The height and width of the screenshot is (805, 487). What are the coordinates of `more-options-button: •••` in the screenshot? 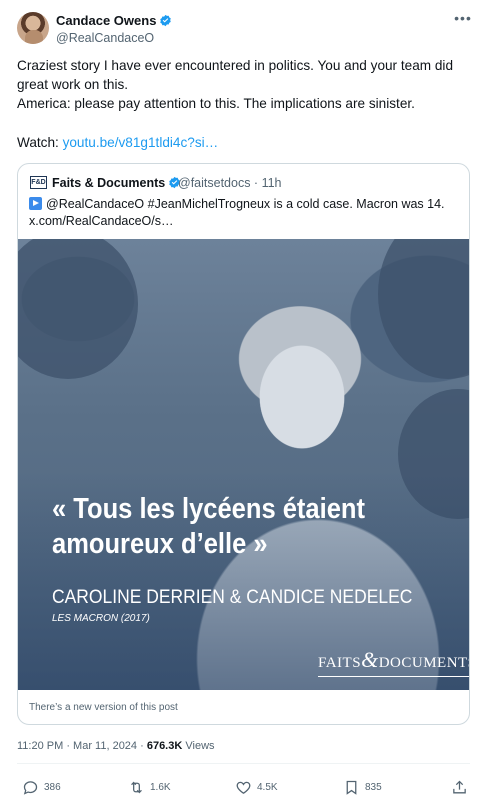 It's located at (463, 19).